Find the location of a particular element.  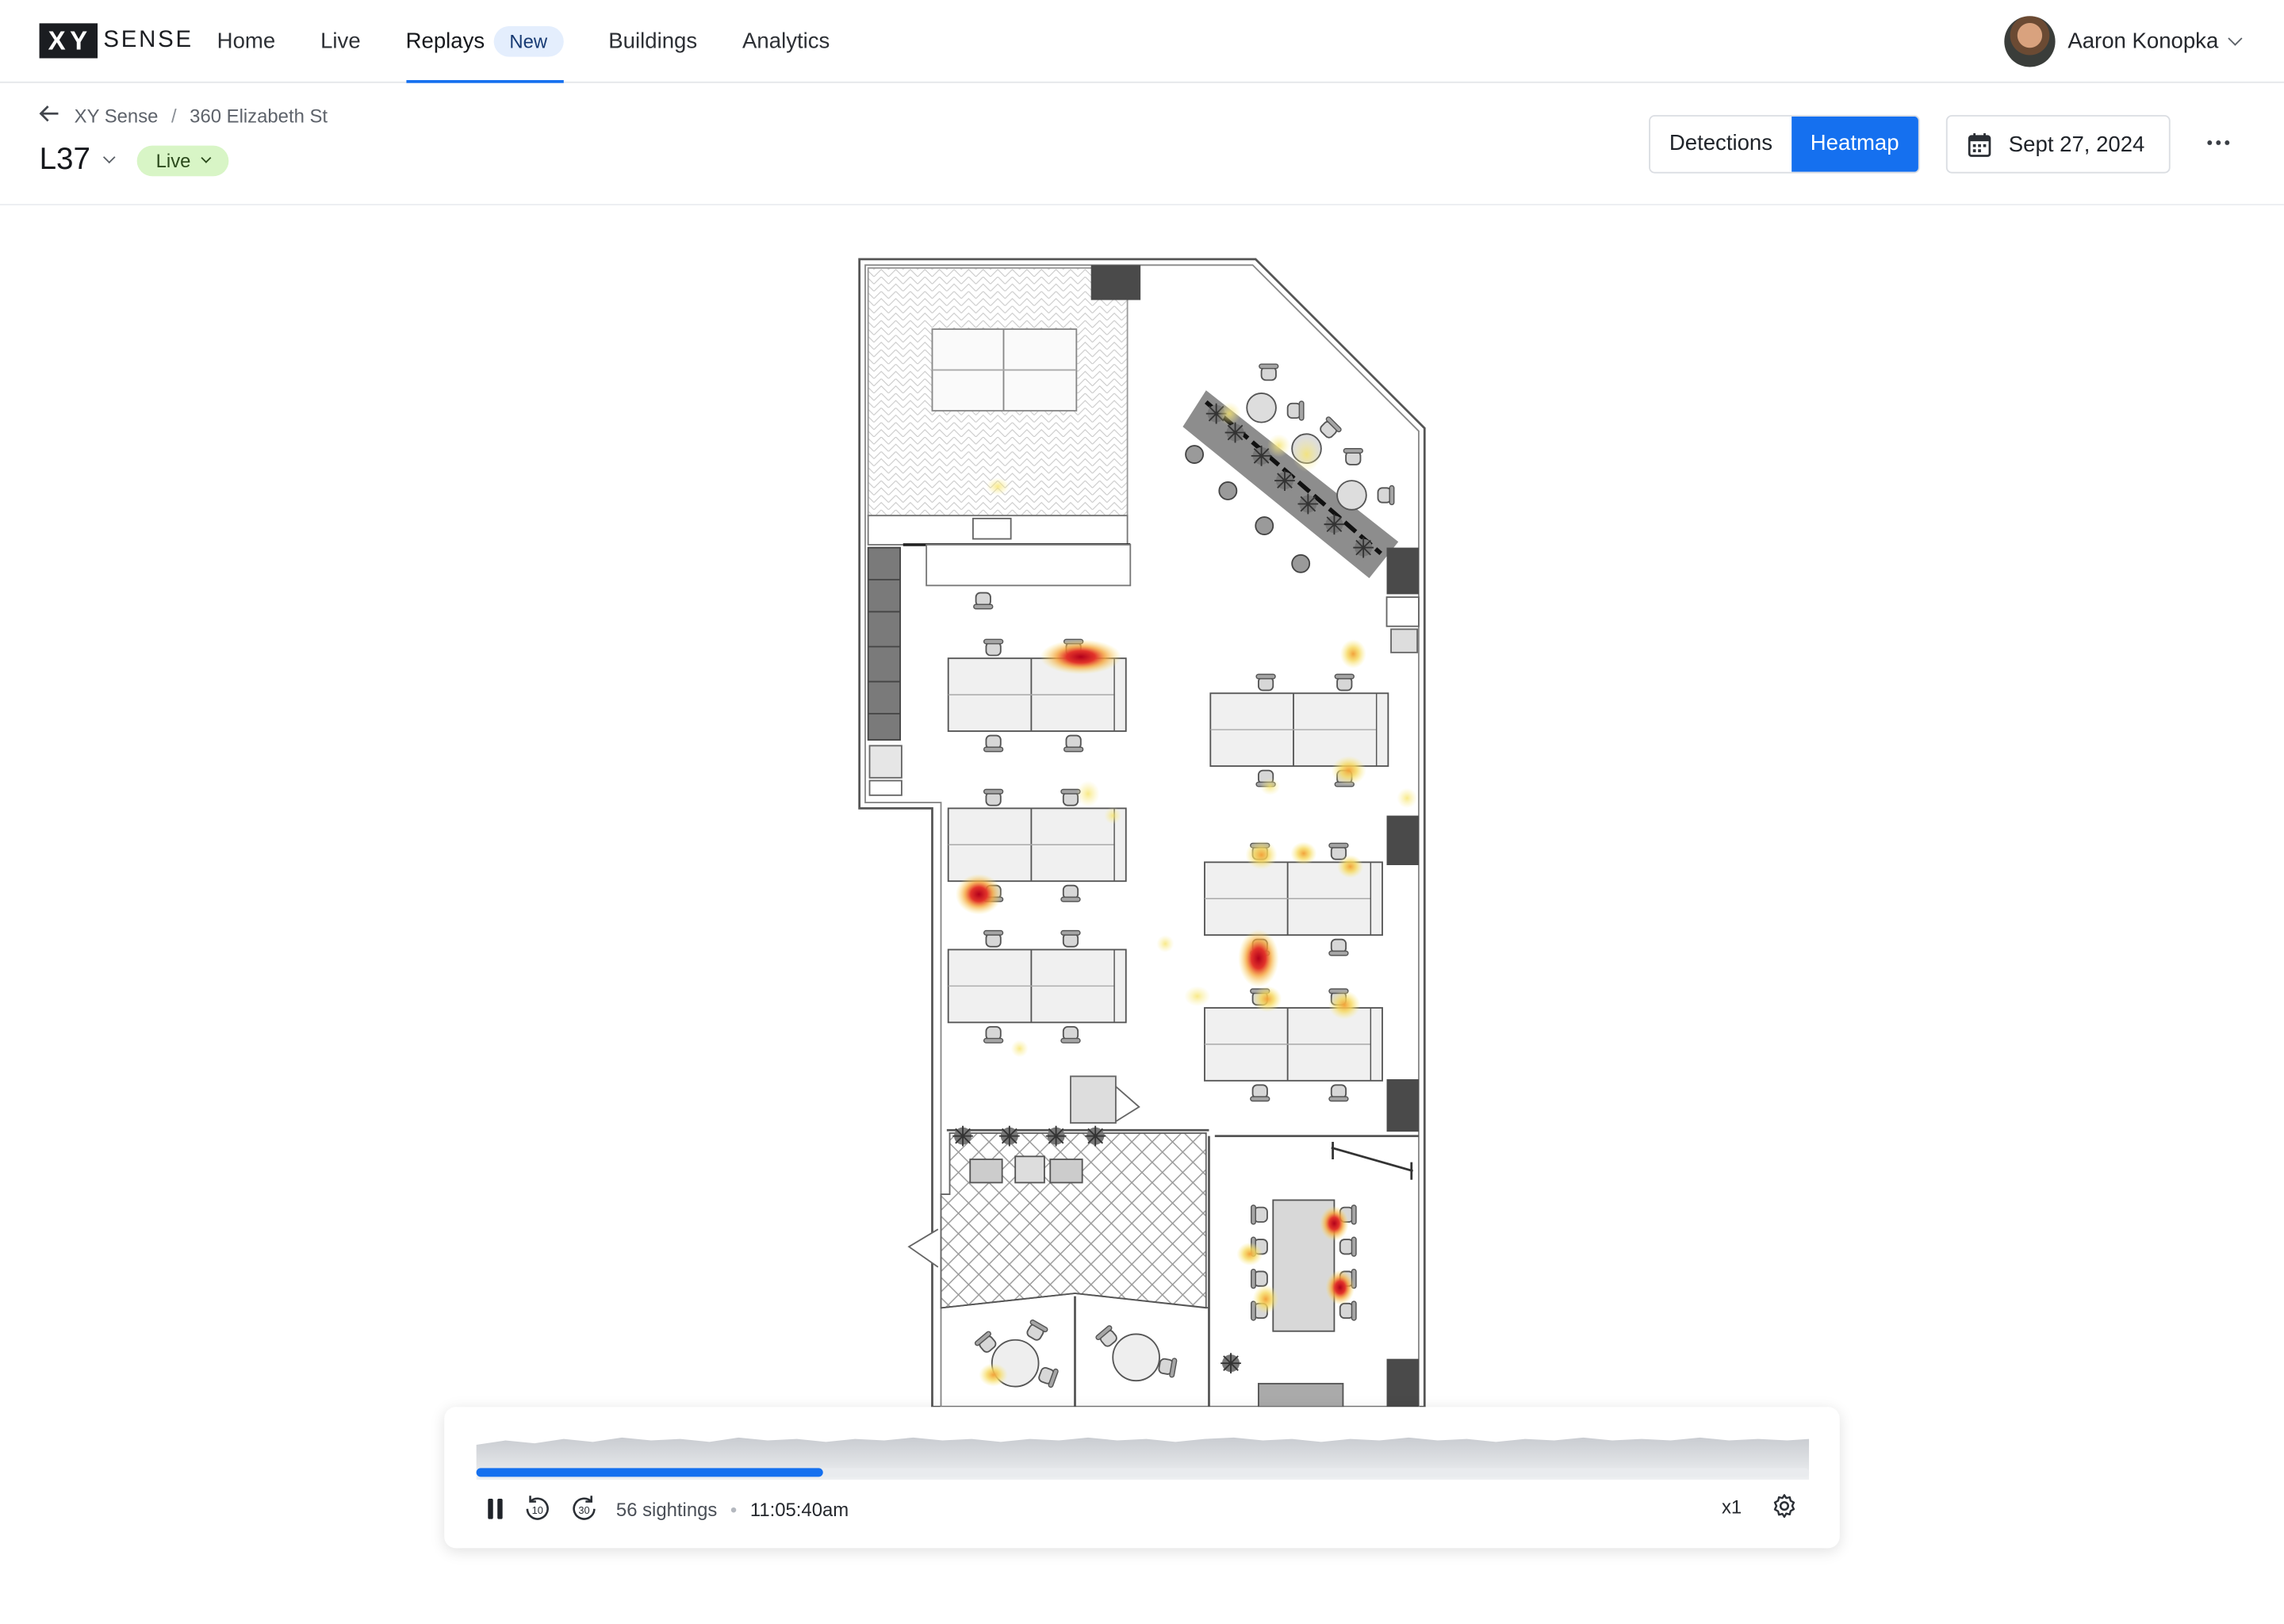

live-status-badge: Live is located at coordinates (182, 160).